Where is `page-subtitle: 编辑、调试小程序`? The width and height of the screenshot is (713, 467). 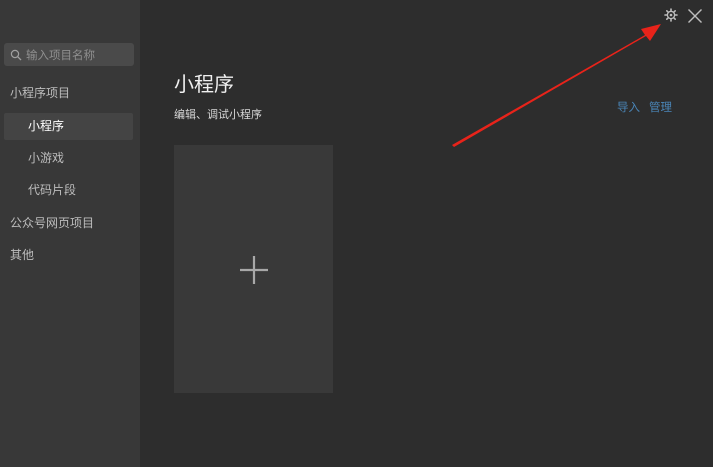 page-subtitle: 编辑、调试小程序 is located at coordinates (218, 114).